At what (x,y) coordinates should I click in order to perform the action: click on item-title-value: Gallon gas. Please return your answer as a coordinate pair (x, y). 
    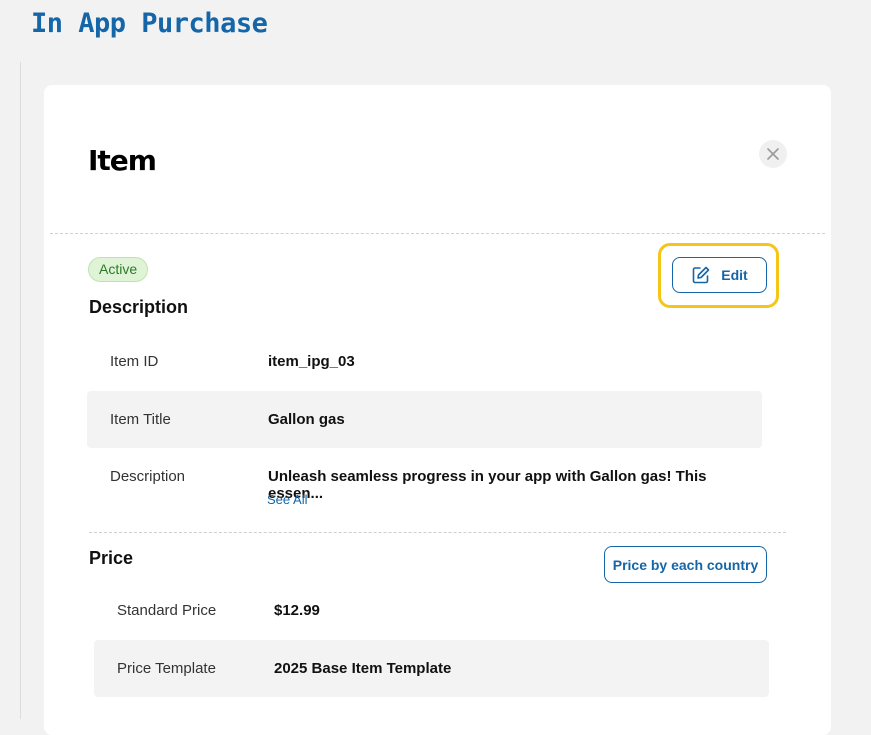
    Looking at the image, I should click on (306, 419).